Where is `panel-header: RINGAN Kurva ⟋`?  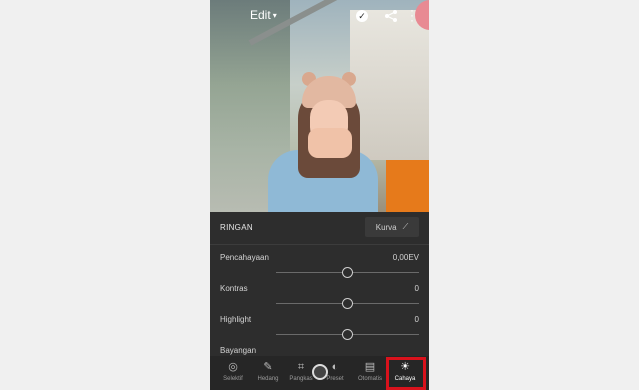 panel-header: RINGAN Kurva ⟋ is located at coordinates (319, 228).